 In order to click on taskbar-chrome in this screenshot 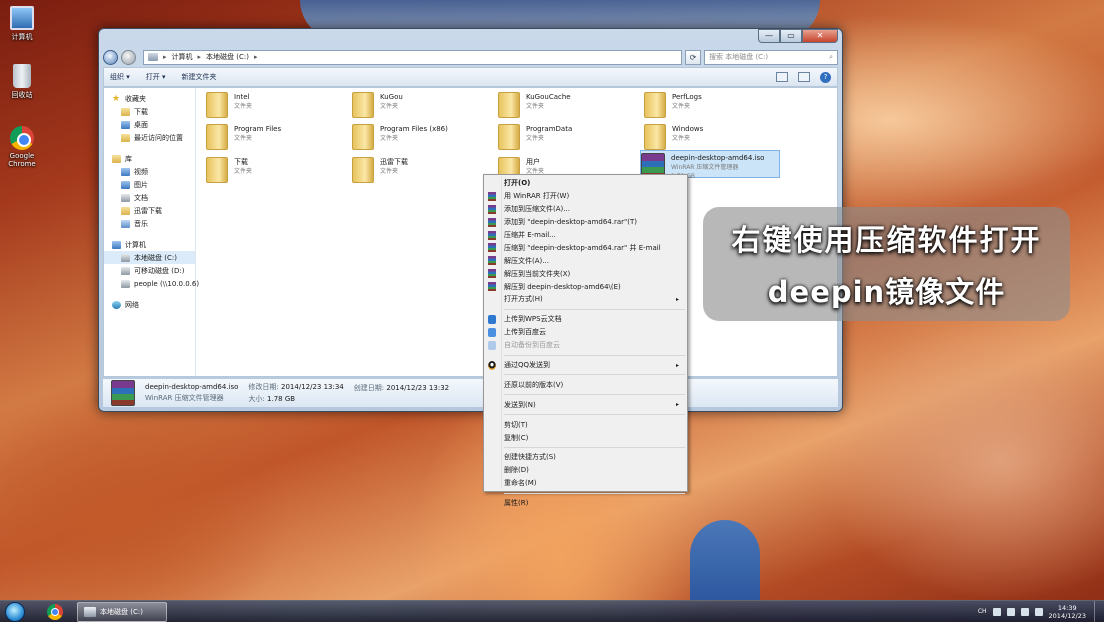, I will do `click(55, 612)`.